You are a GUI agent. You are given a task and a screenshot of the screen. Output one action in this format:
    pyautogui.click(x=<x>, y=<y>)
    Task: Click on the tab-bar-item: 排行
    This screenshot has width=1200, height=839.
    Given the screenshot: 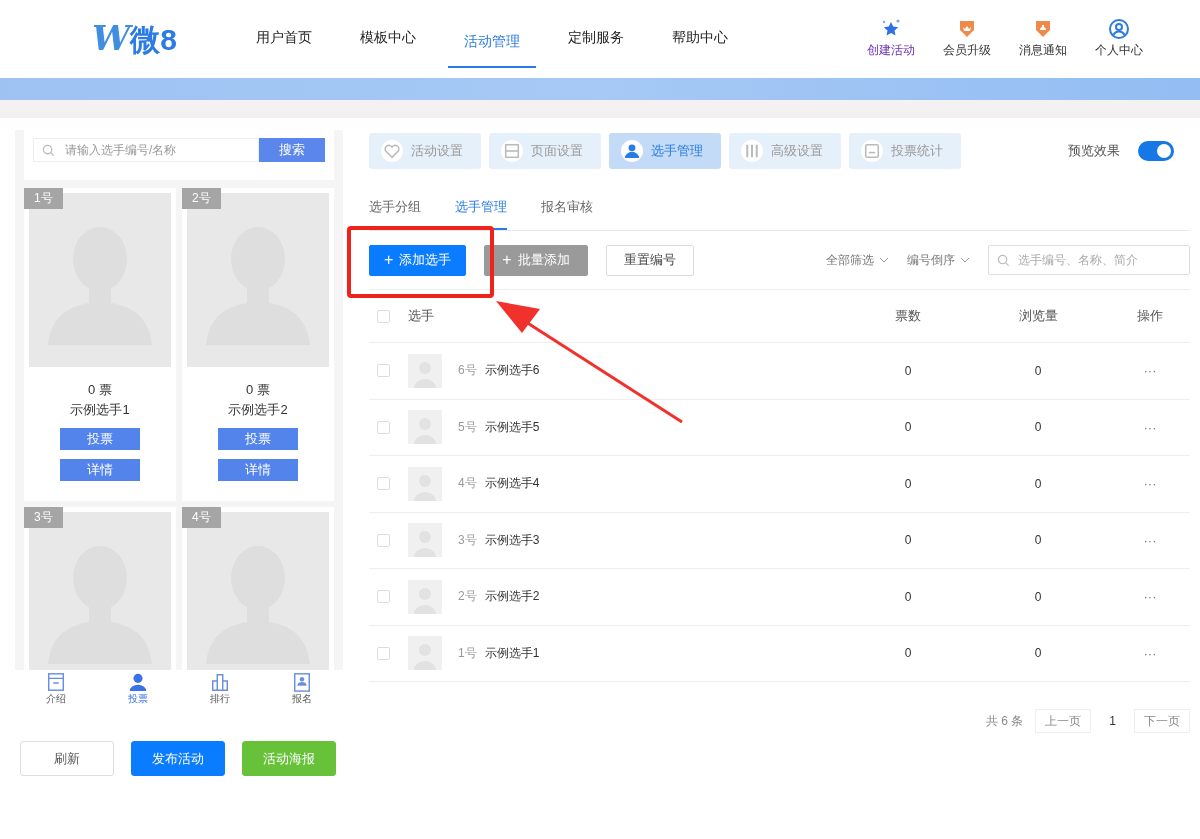 What is the action you would take?
    pyautogui.click(x=220, y=692)
    